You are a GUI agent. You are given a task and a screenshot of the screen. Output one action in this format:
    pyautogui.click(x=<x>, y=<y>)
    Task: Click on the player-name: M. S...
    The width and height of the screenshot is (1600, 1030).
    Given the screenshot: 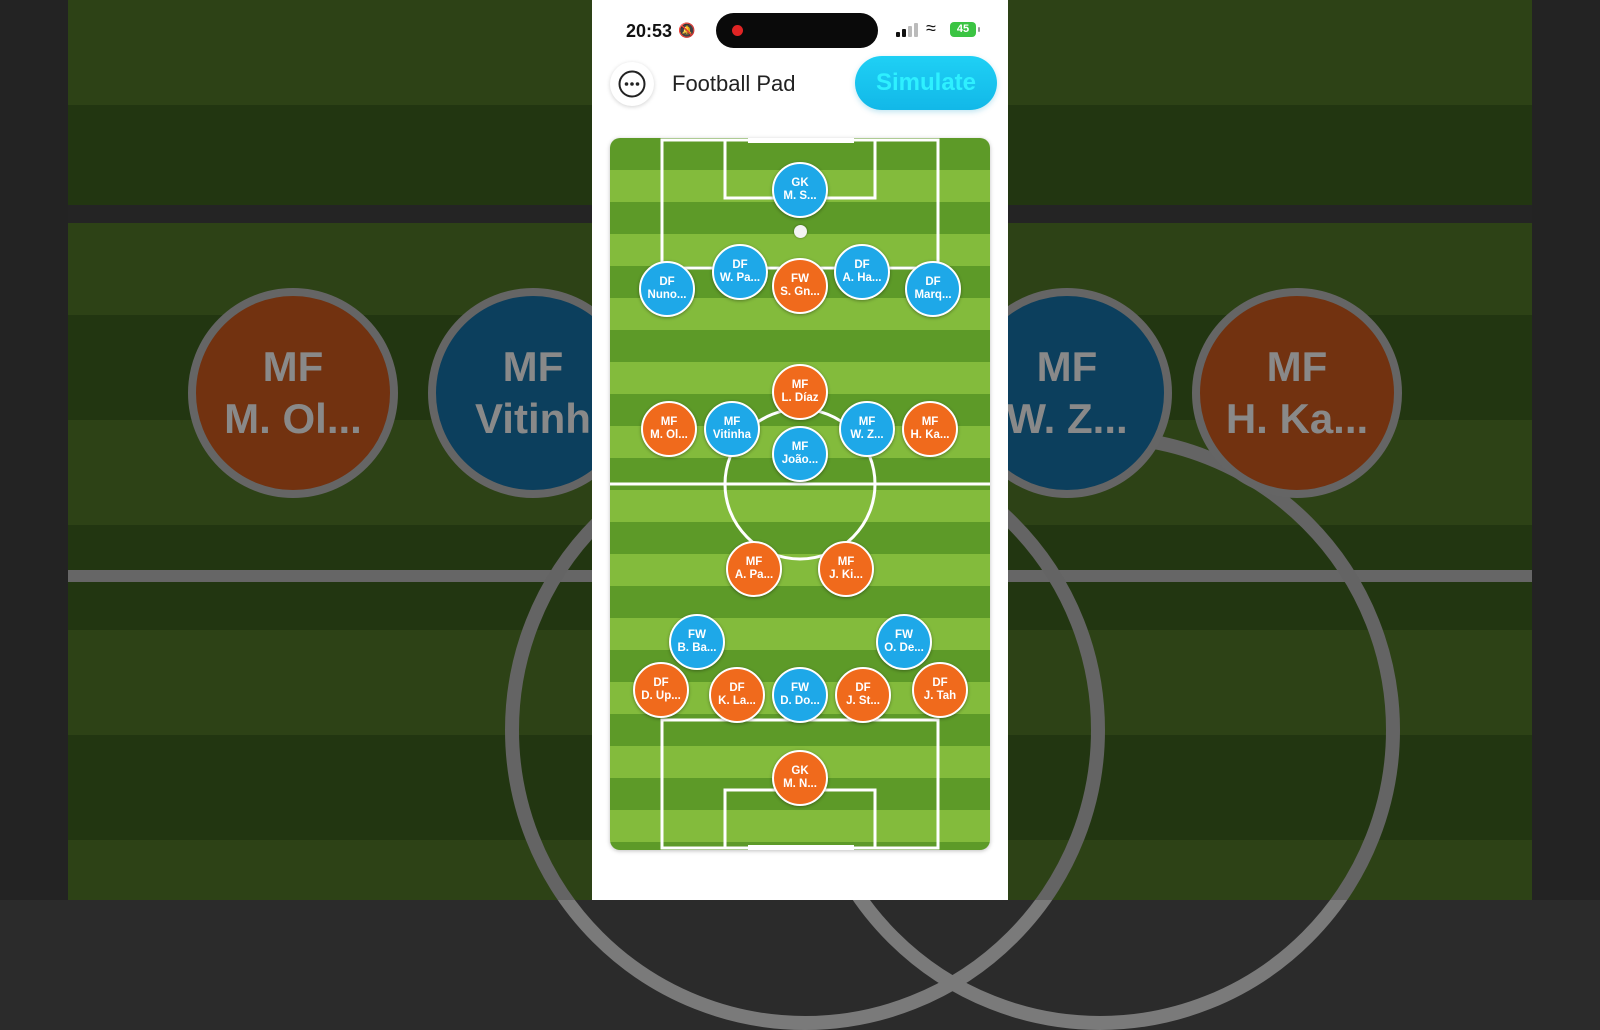 What is the action you would take?
    pyautogui.click(x=800, y=196)
    